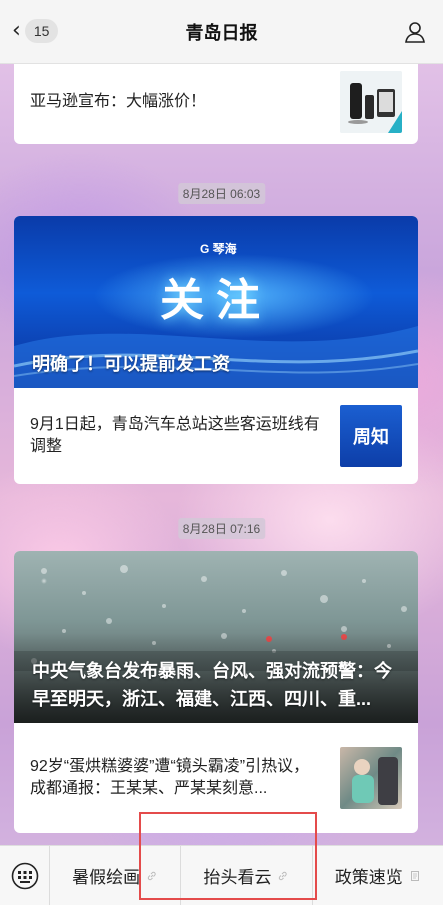  I want to click on menu-item-label: 抬头看云, so click(237, 877).